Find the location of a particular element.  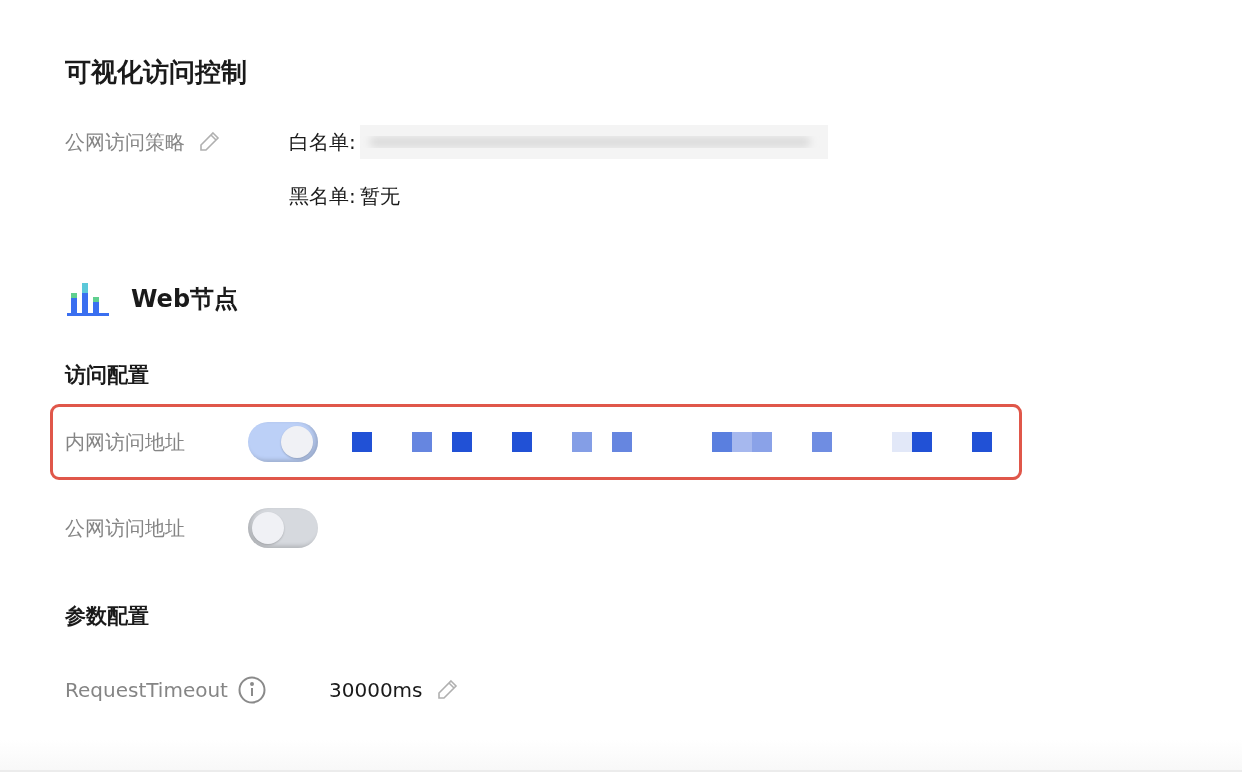

edit-icon is located at coordinates (209, 142).